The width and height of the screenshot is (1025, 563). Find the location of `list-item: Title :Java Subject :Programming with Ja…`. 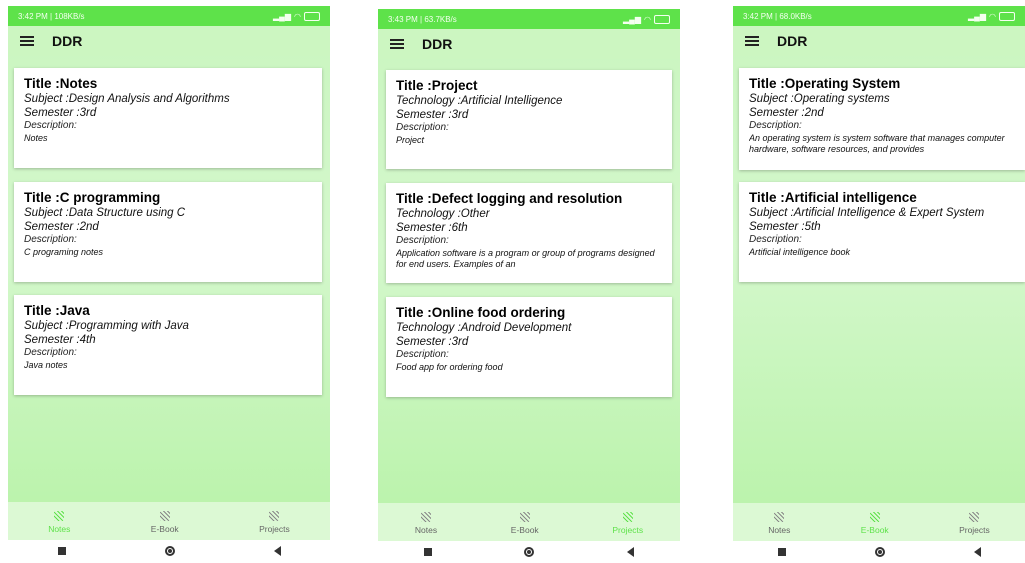

list-item: Title :Java Subject :Programming with Ja… is located at coordinates (168, 345).